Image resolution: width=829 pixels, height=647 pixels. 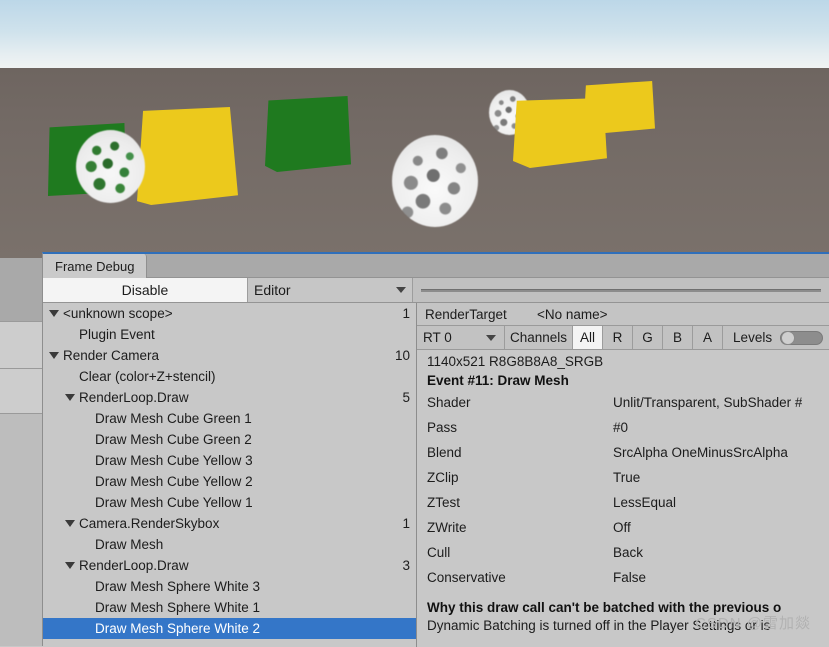 What do you see at coordinates (178, 586) in the screenshot?
I see `tree-row-label: Draw Mesh Sphere White 3` at bounding box center [178, 586].